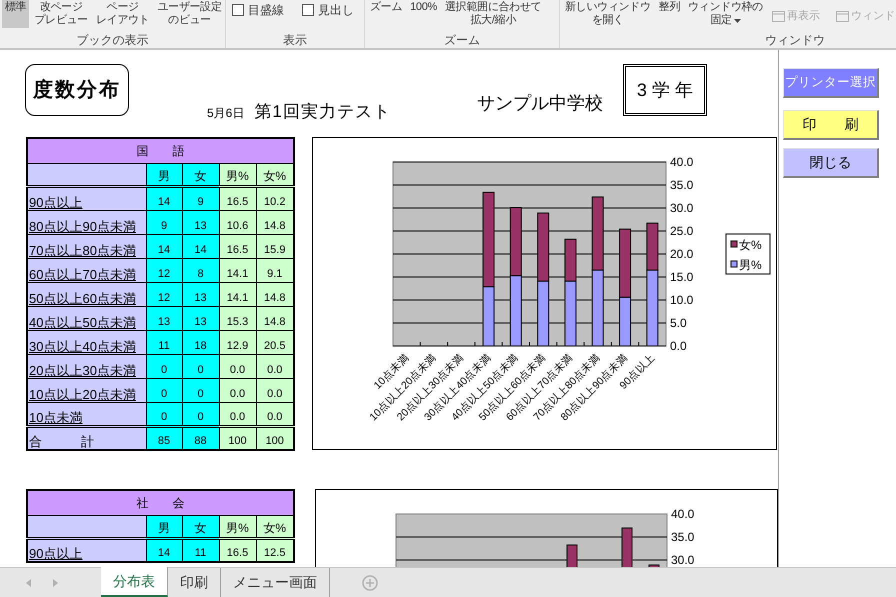 The width and height of the screenshot is (896, 597). What do you see at coordinates (831, 125) in the screenshot?
I see `sheet-button: 印 刷` at bounding box center [831, 125].